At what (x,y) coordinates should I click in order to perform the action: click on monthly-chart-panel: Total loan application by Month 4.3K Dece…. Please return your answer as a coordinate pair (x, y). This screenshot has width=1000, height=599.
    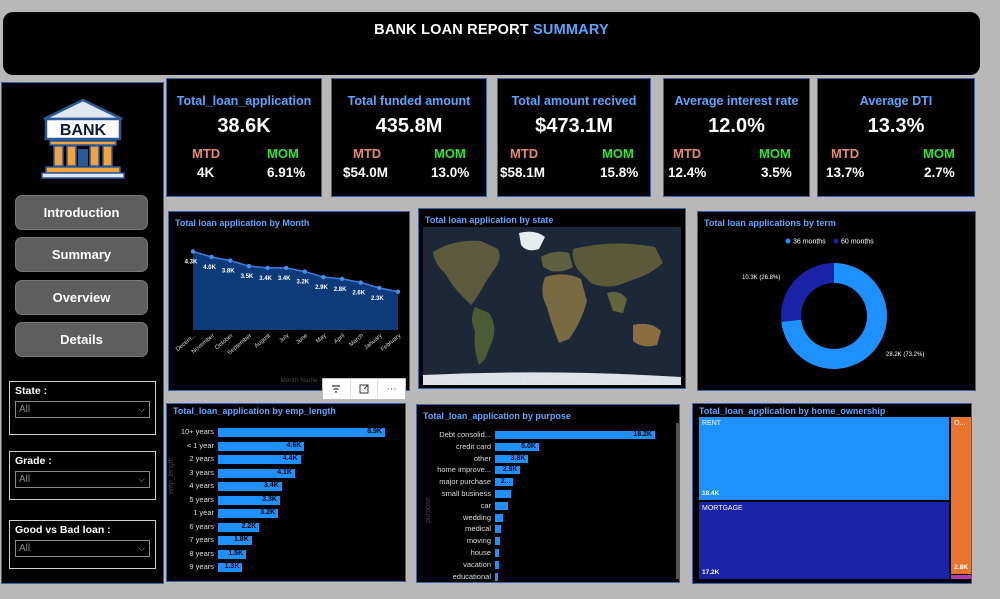
    Looking at the image, I should click on (289, 301).